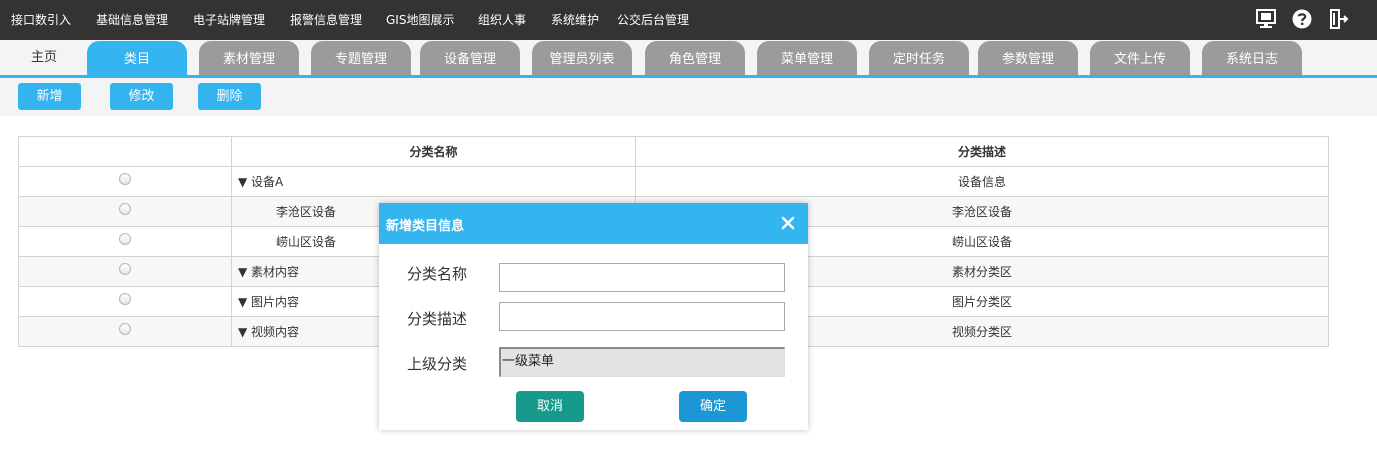  What do you see at coordinates (132, 19) in the screenshot?
I see `menu-basic-info: 基础信息管理` at bounding box center [132, 19].